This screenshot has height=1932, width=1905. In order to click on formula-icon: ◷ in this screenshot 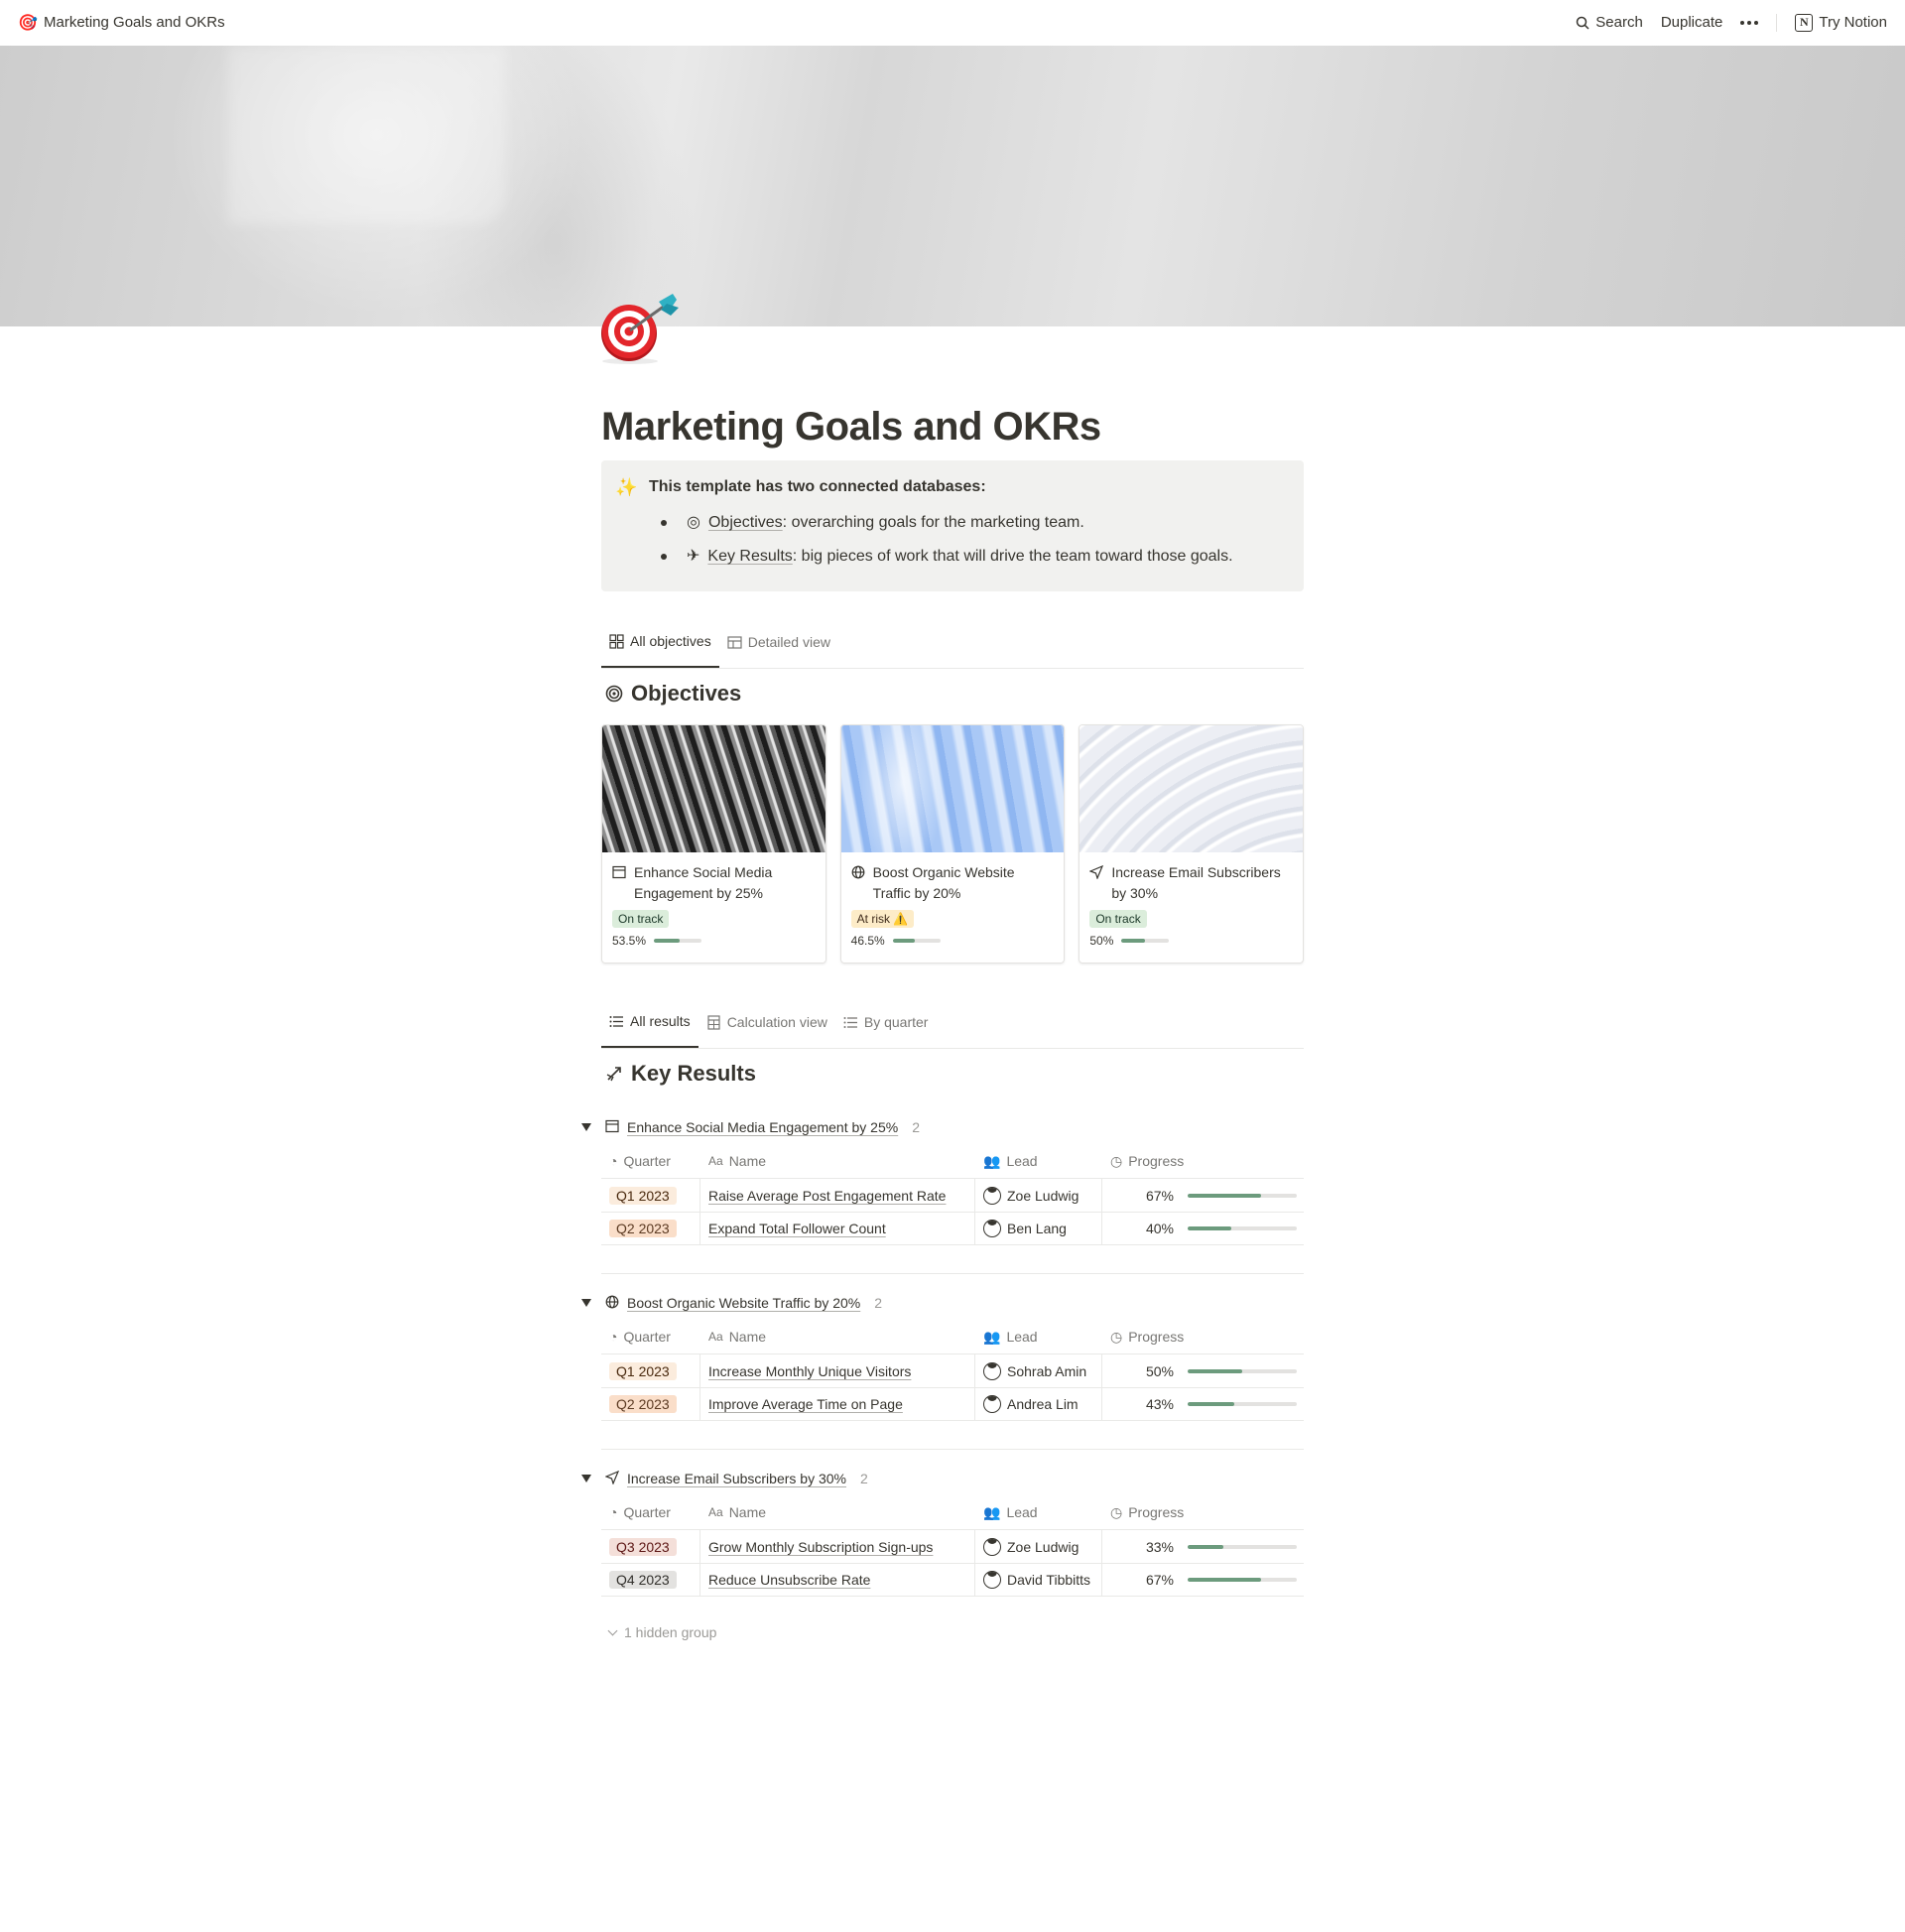, I will do `click(1116, 1161)`.